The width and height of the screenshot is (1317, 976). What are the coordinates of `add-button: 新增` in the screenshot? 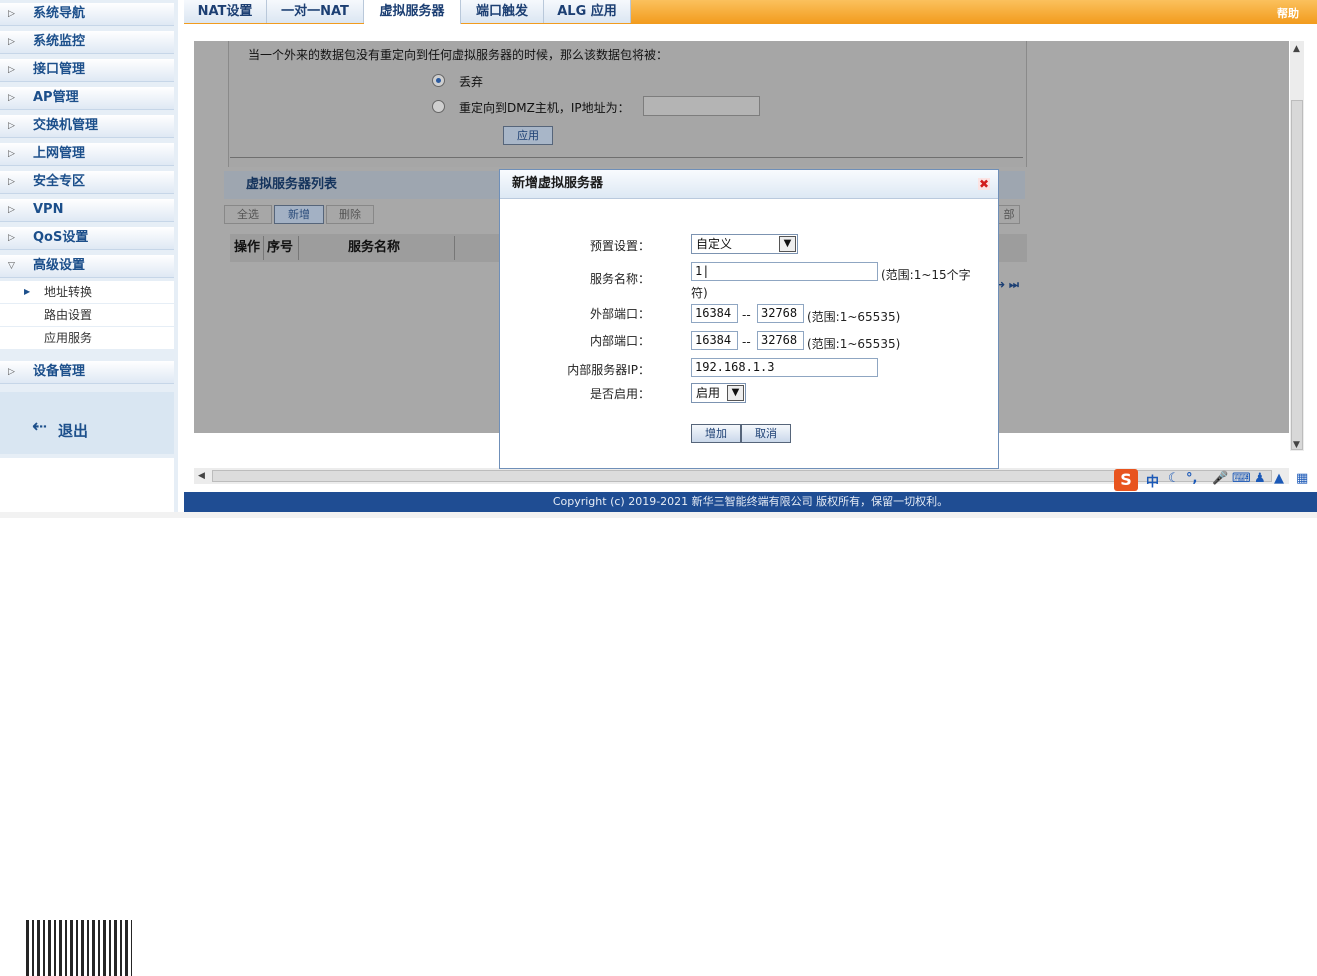 It's located at (299, 214).